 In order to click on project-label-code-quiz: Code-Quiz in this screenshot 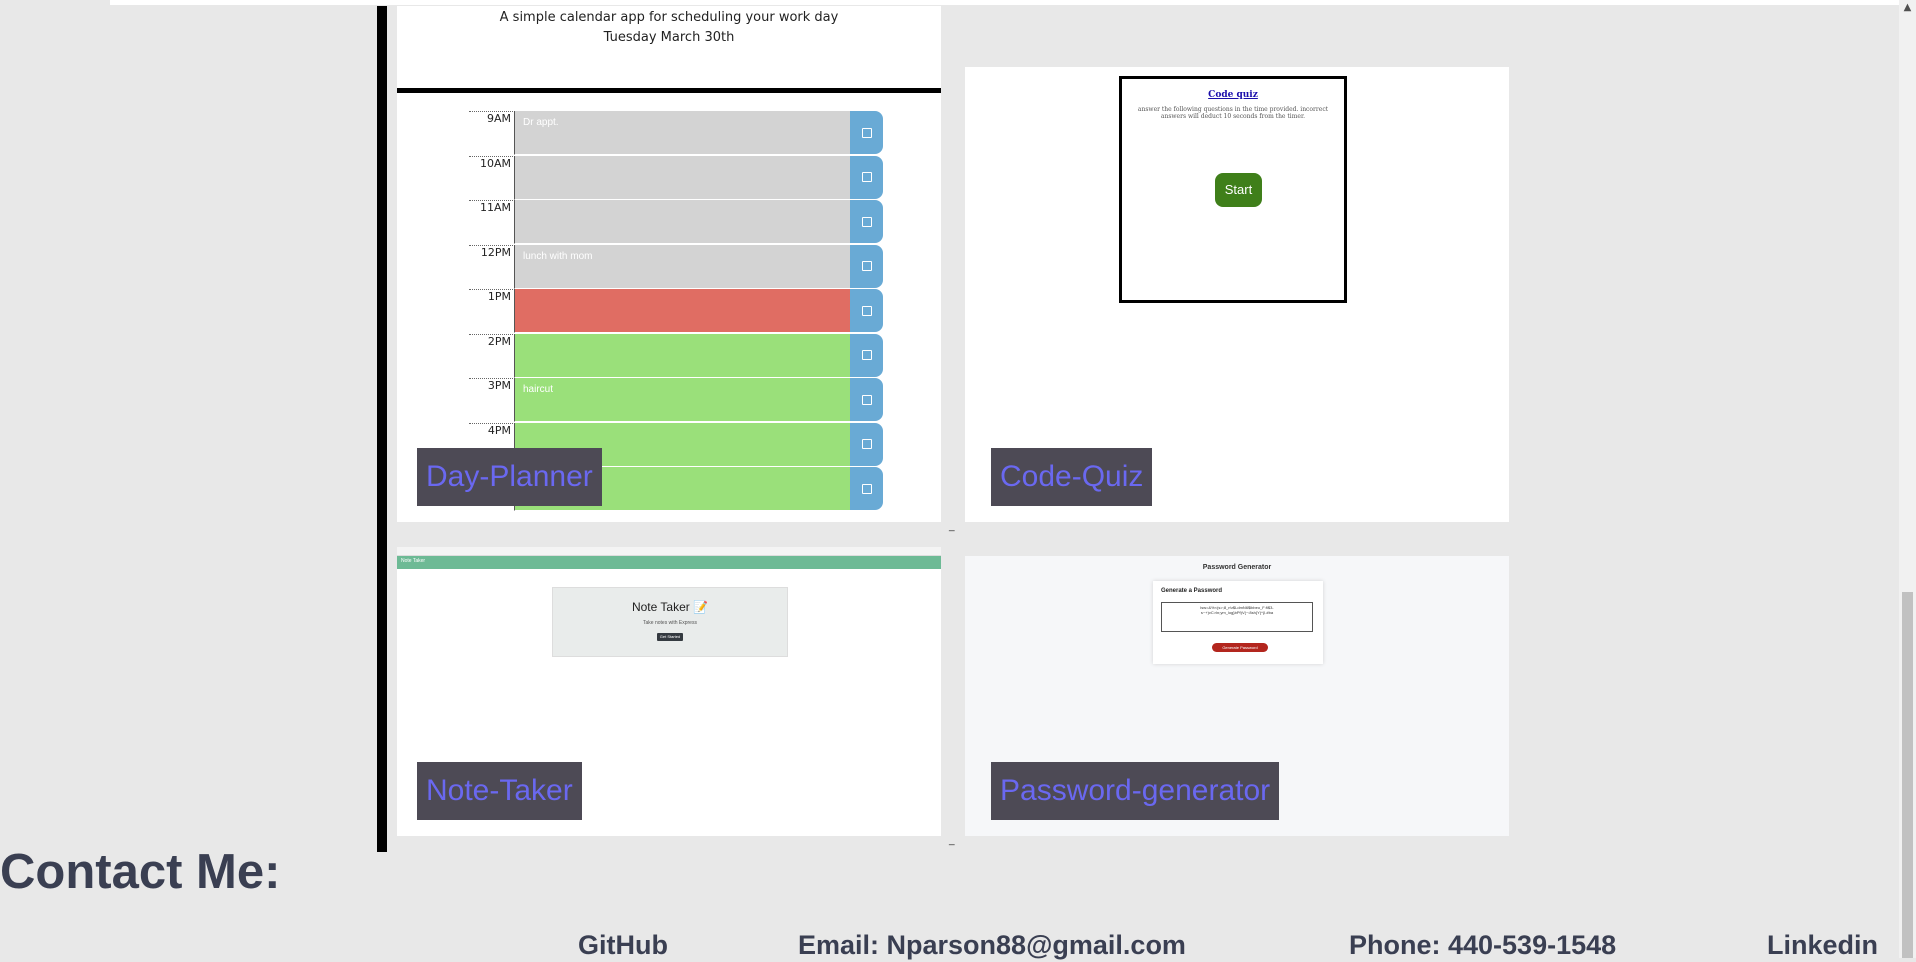, I will do `click(1072, 477)`.